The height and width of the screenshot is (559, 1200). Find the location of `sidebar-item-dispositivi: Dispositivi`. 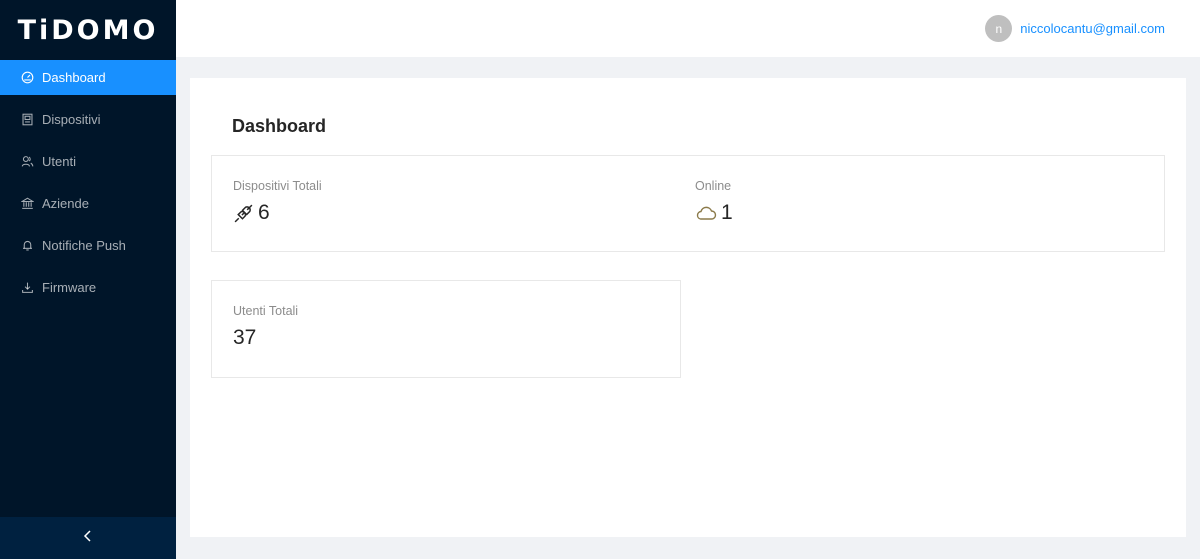

sidebar-item-dispositivi: Dispositivi is located at coordinates (88, 119).